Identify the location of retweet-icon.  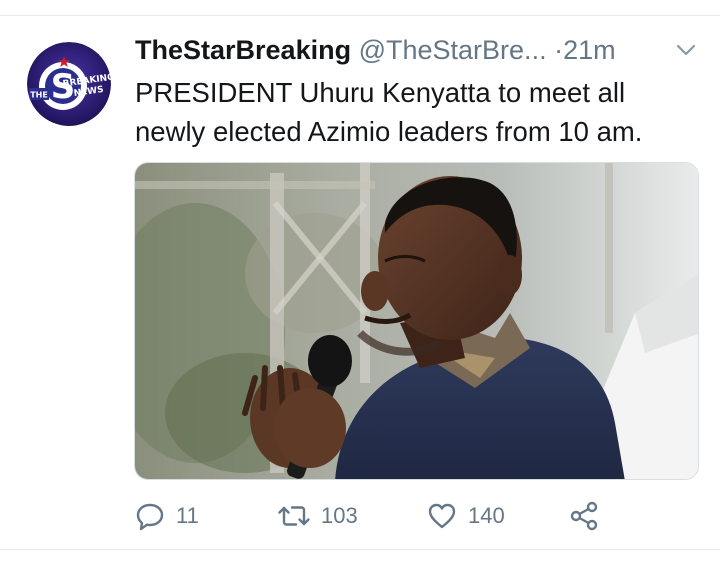
(294, 516).